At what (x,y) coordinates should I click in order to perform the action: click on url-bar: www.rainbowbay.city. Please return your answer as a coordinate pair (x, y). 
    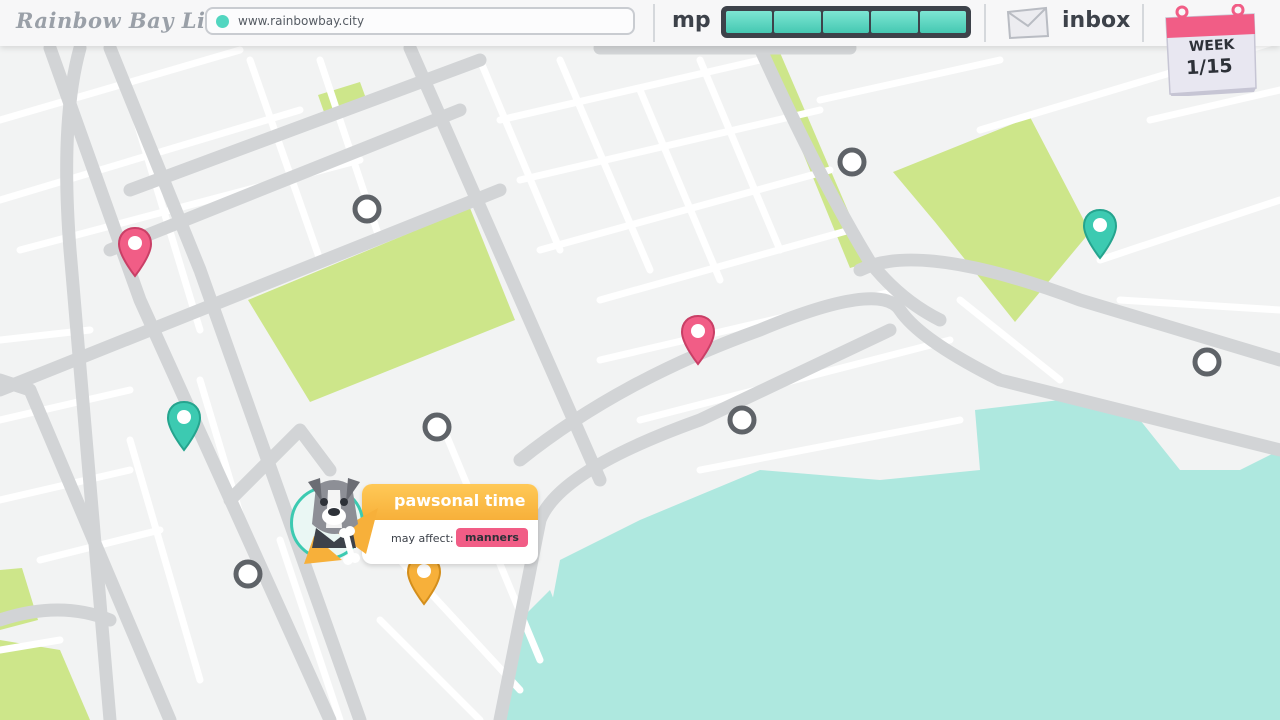
    Looking at the image, I should click on (420, 21).